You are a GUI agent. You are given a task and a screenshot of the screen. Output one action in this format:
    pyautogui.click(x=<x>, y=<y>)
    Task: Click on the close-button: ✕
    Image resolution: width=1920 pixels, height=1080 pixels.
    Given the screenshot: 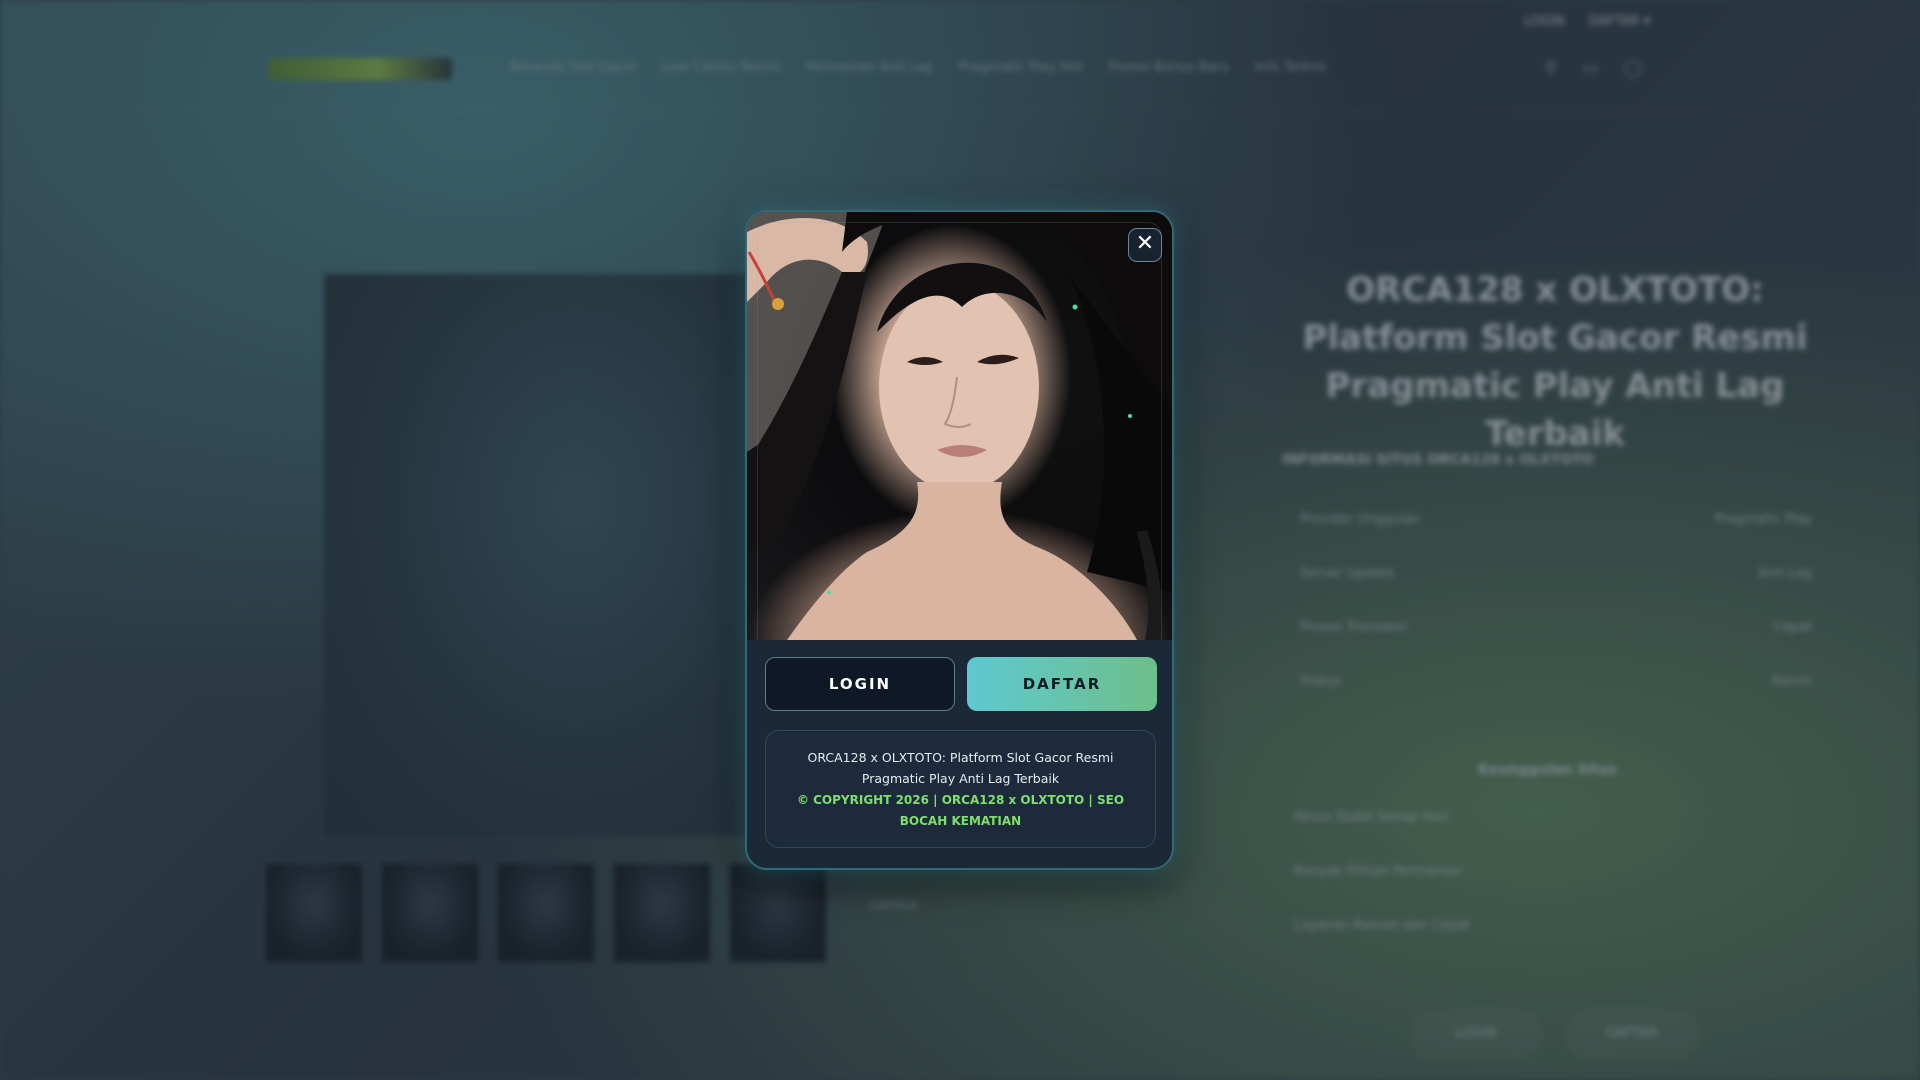 What is the action you would take?
    pyautogui.click(x=1145, y=245)
    